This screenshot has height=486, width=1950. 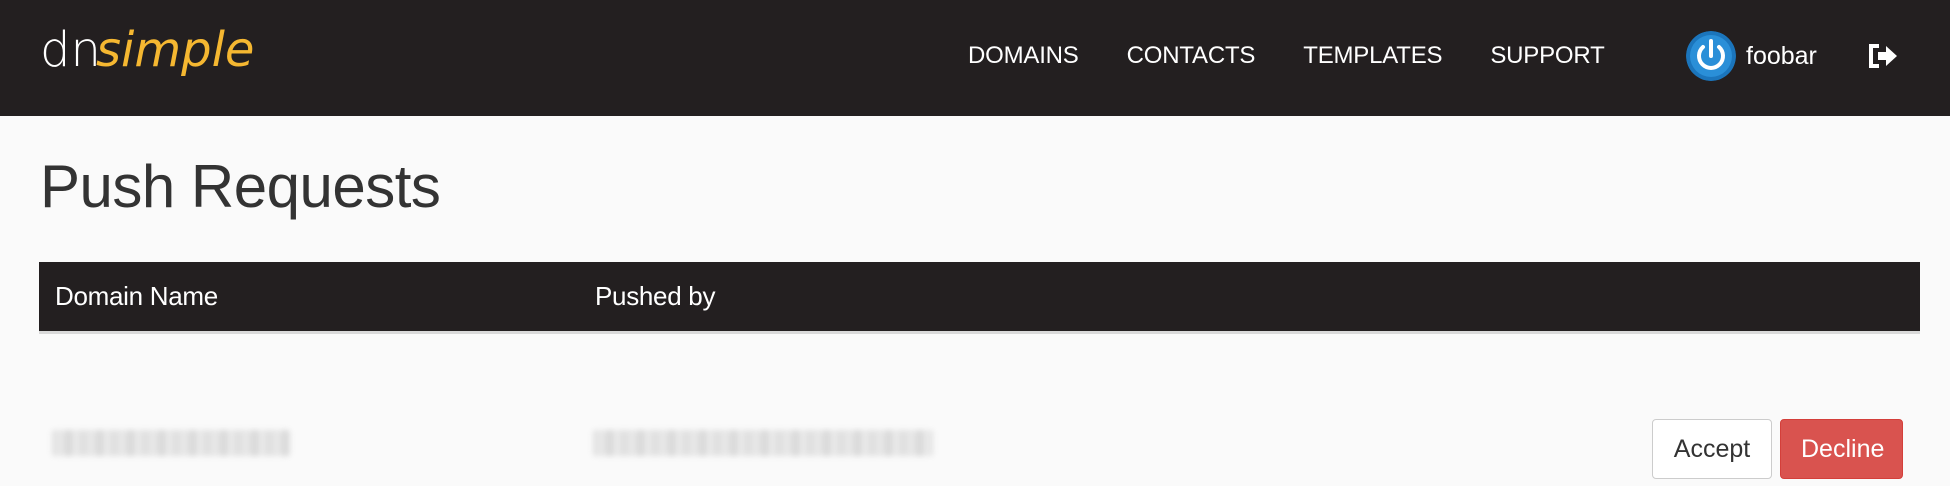 I want to click on dnsimple-logo: dn simple, so click(x=155, y=58).